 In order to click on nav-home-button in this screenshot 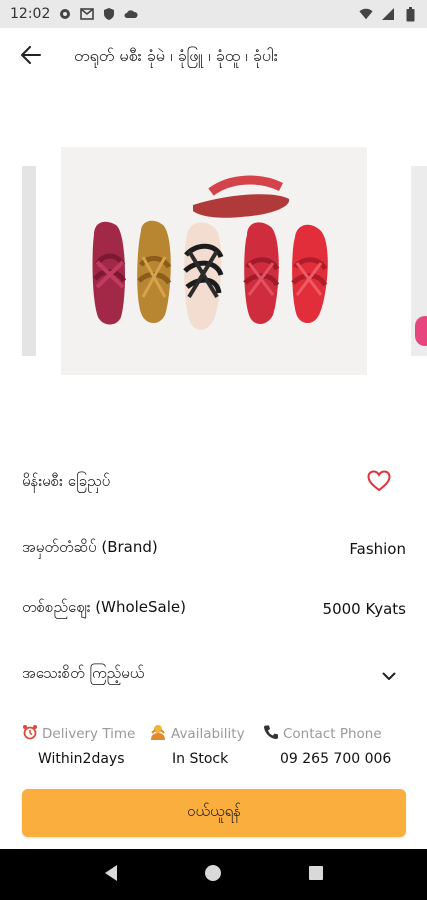, I will do `click(213, 875)`.